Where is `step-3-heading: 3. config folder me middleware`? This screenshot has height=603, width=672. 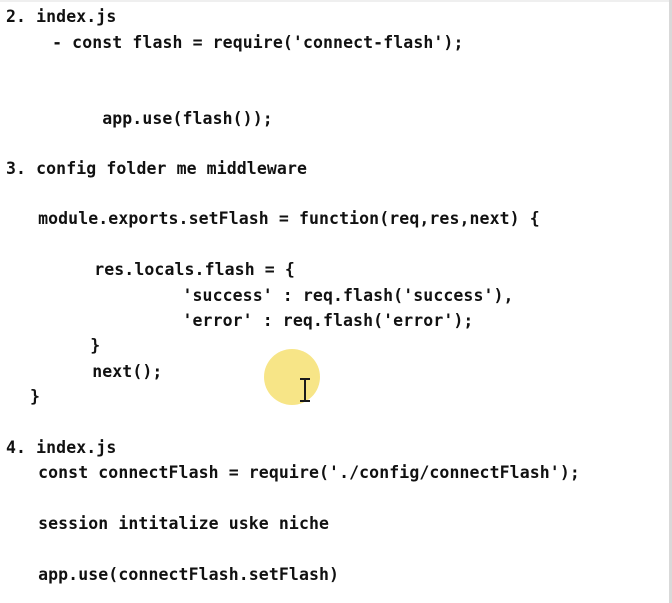 step-3-heading: 3. config folder me middleware is located at coordinates (157, 168).